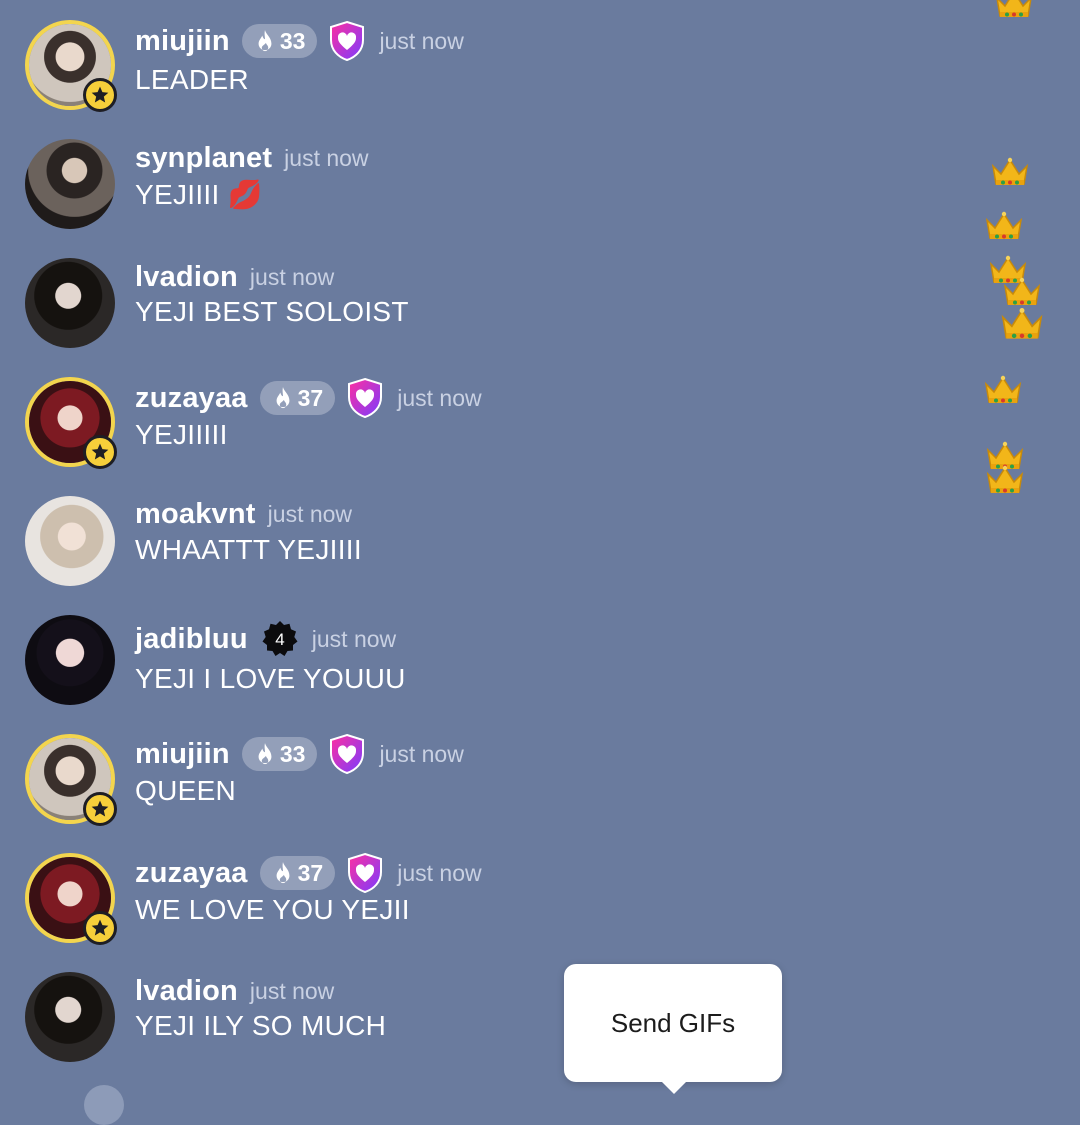 This screenshot has height=1125, width=1080. I want to click on verified-badge-icon: 4, so click(280, 639).